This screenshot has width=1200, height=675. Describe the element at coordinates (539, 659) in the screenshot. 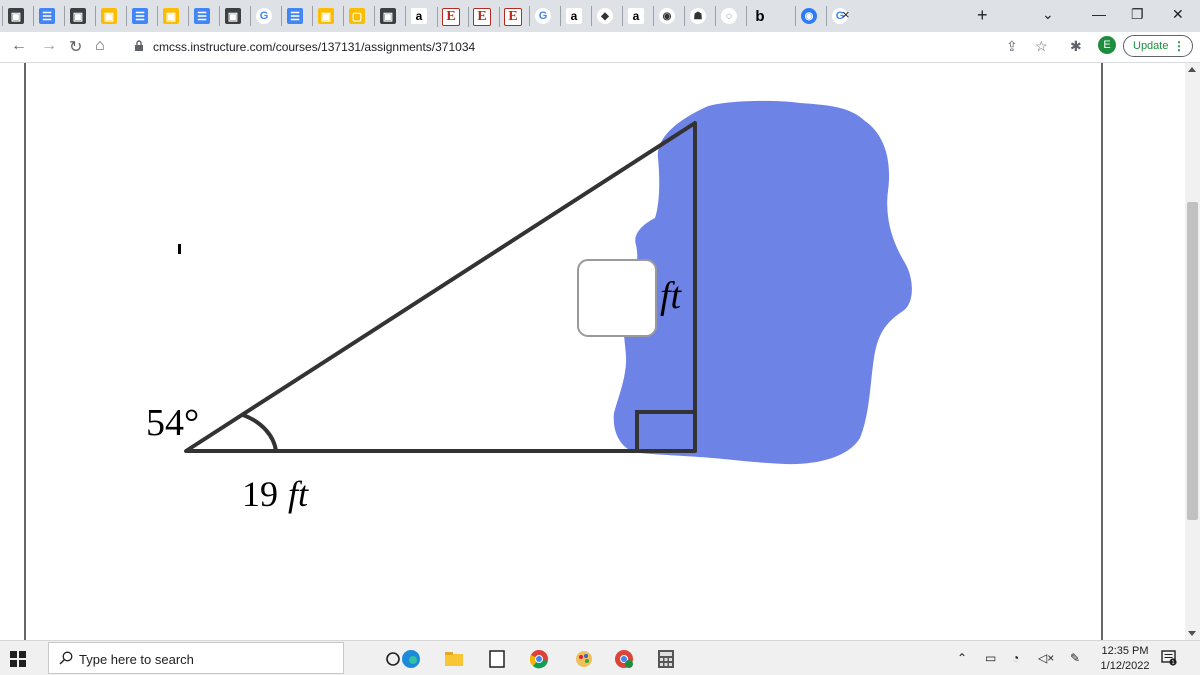

I see `chrome-icon` at that location.